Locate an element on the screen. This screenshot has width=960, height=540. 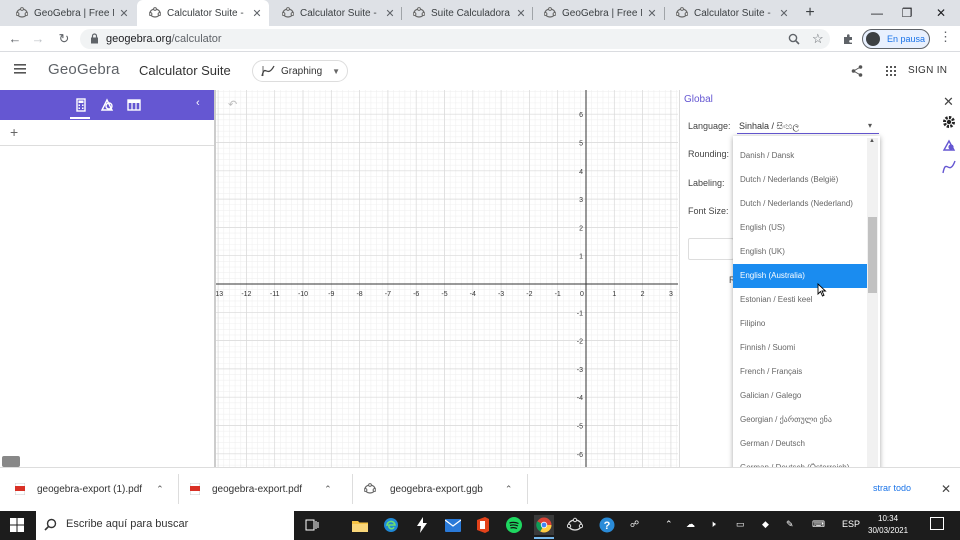
app-selector-dropdown: Graphing ▼ is located at coordinates (300, 71).